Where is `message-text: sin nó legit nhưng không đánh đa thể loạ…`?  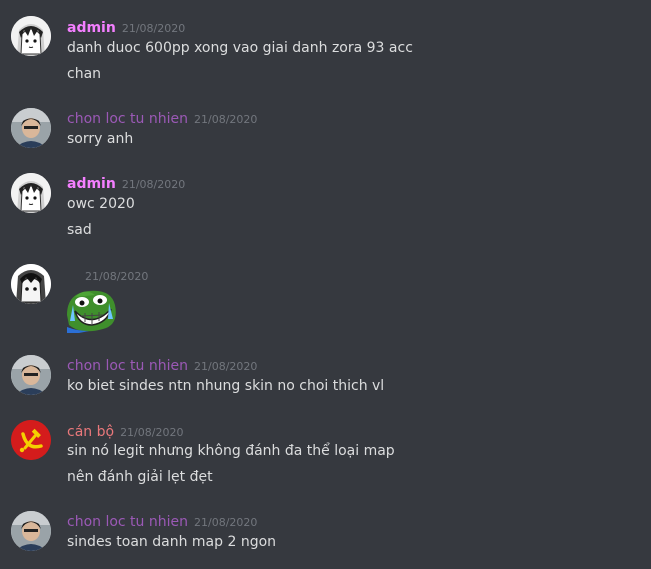
message-text: sin nó legit nhưng không đánh đa thể loạ… is located at coordinates (231, 451).